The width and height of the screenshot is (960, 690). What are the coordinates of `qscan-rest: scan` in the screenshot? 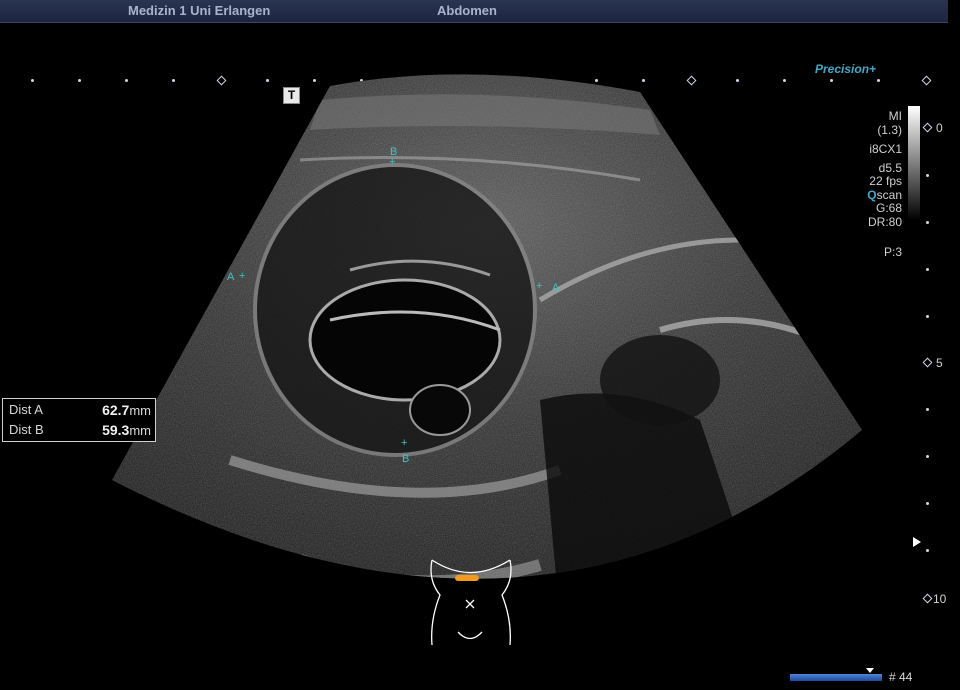 It's located at (889, 194).